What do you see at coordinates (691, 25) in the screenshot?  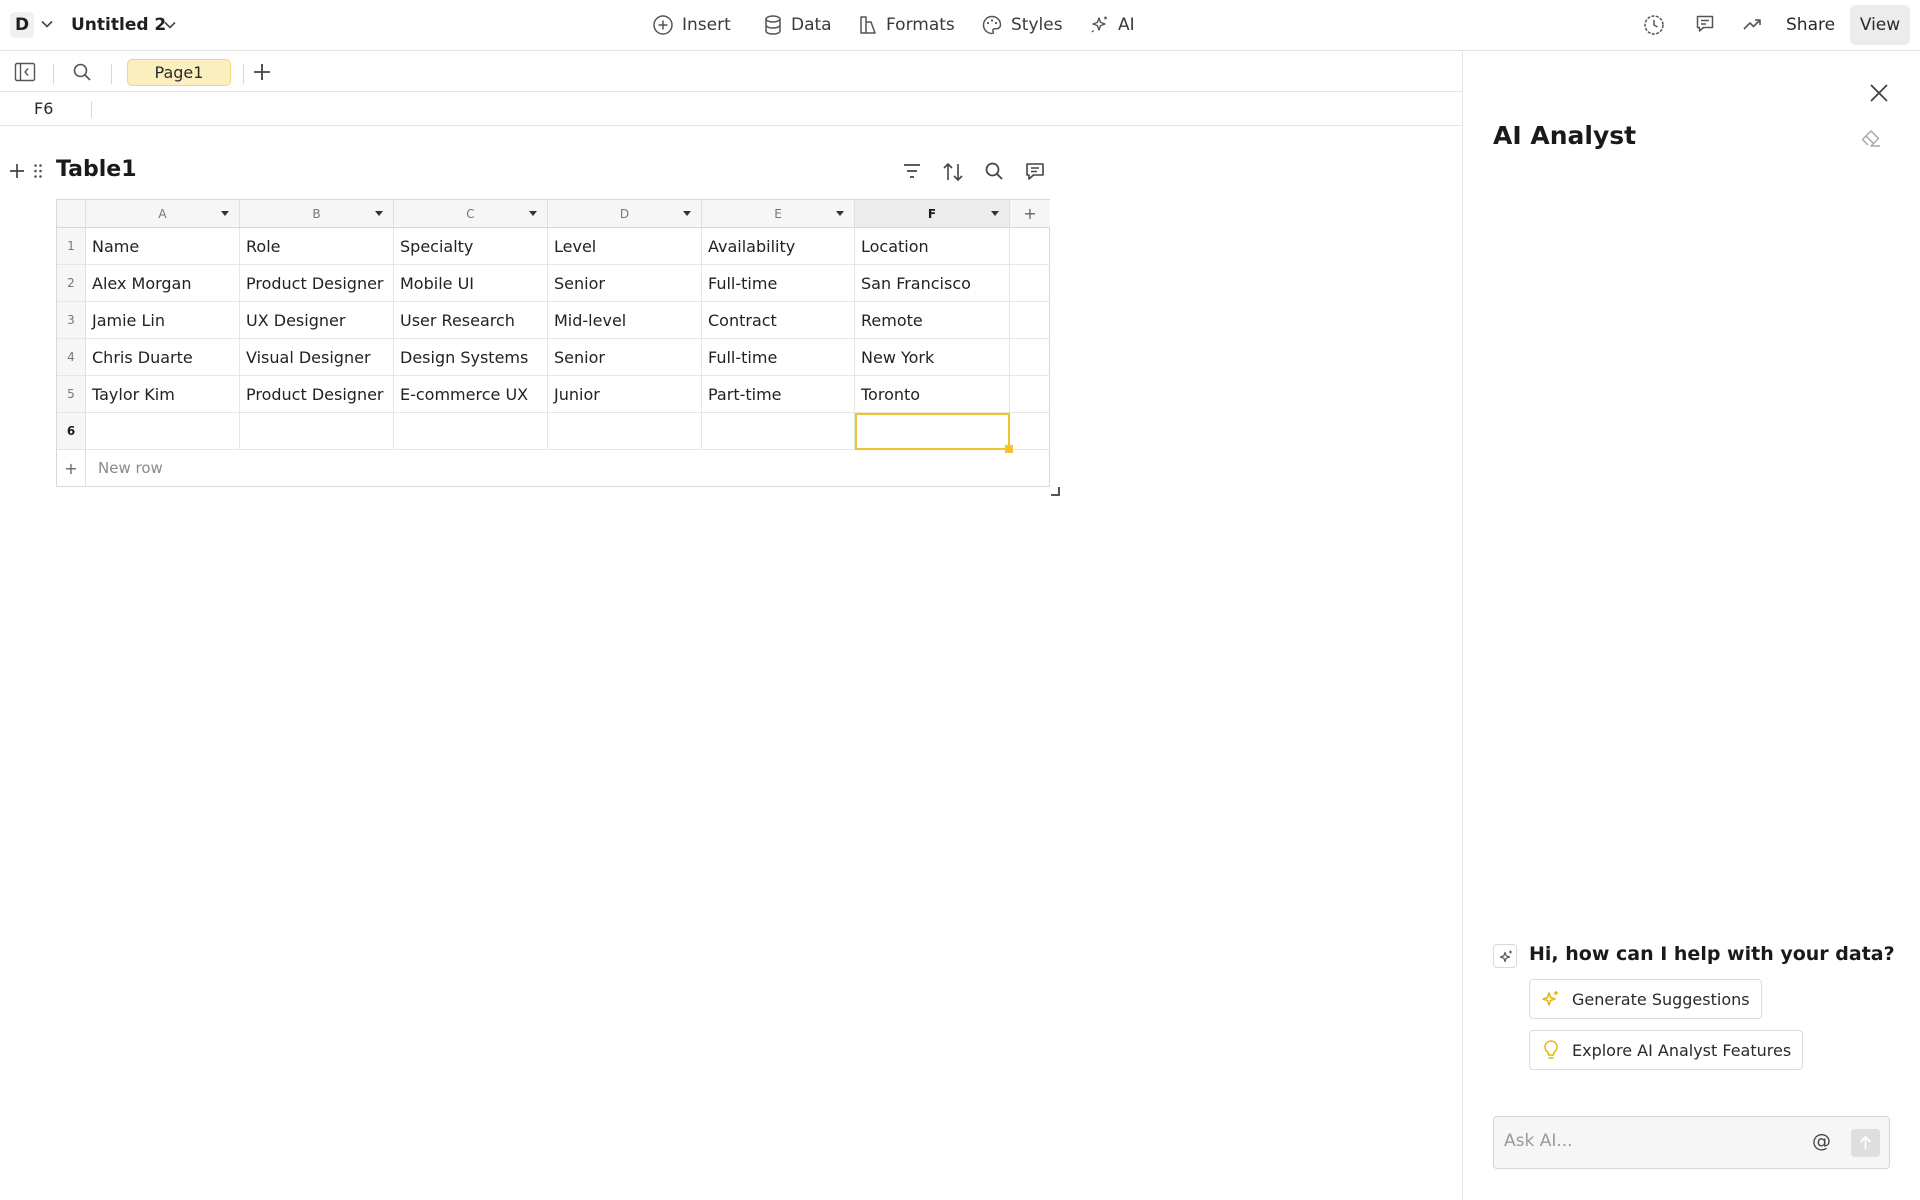 I see `insert-menu: Insert` at bounding box center [691, 25].